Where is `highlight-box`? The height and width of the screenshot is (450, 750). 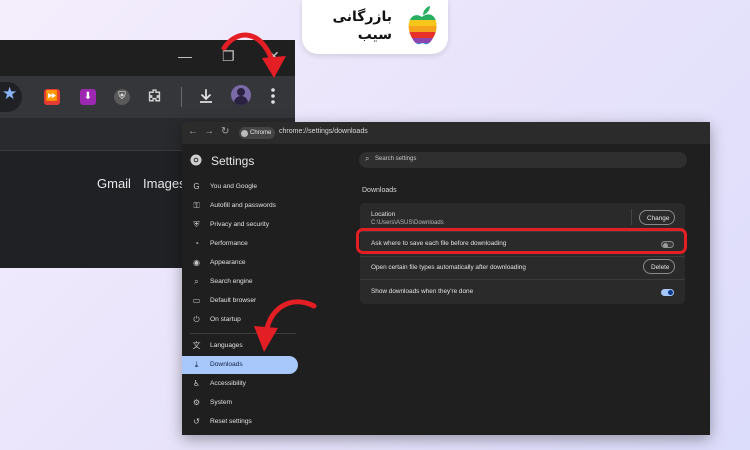
highlight-box is located at coordinates (521, 241).